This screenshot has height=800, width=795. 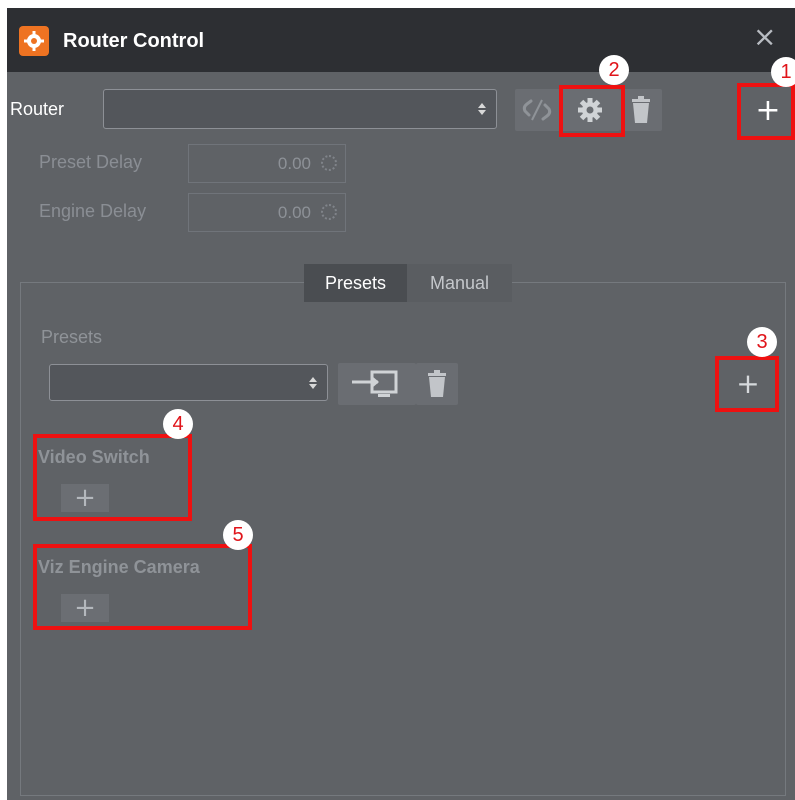 What do you see at coordinates (91, 162) in the screenshot?
I see `preset-delay-label: Preset Delay` at bounding box center [91, 162].